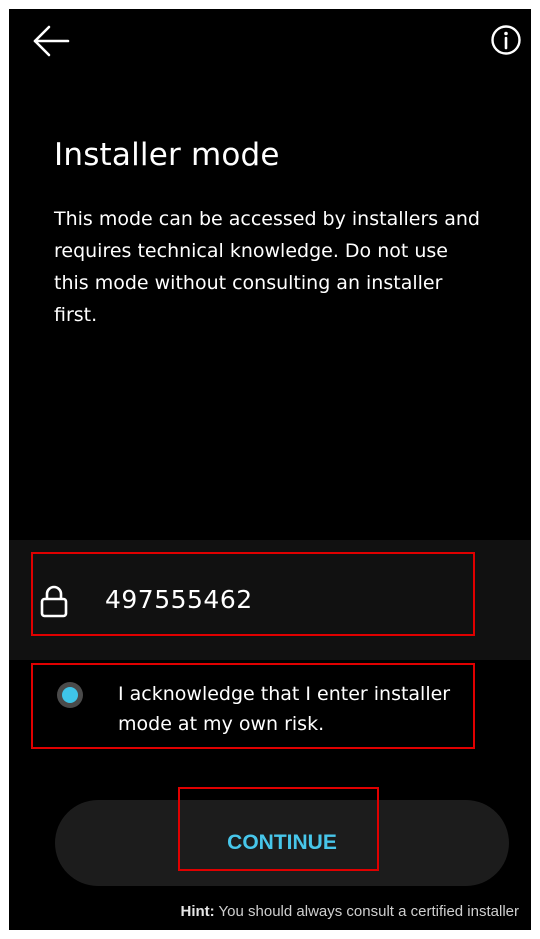 This screenshot has height=939, width=540. What do you see at coordinates (54, 601) in the screenshot?
I see `lock-icon` at bounding box center [54, 601].